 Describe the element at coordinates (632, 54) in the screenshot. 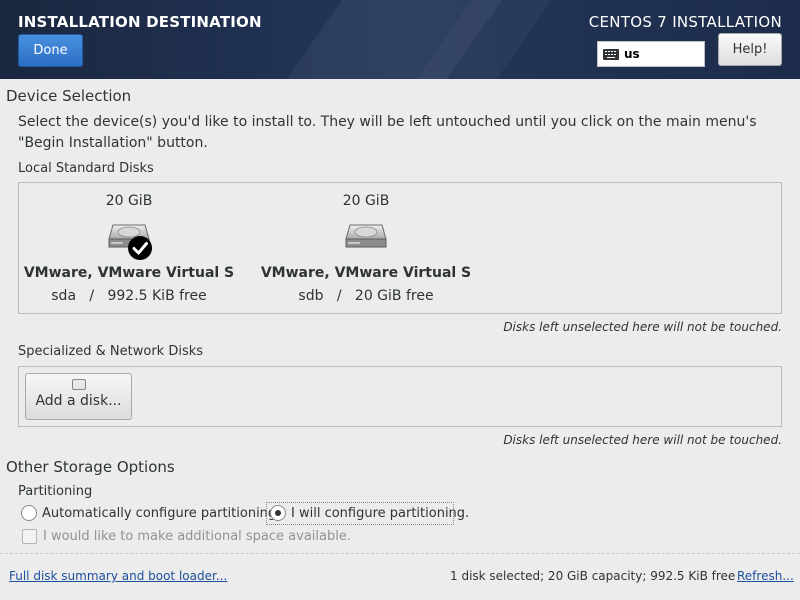

I see `keyboard-layout-label: us` at that location.